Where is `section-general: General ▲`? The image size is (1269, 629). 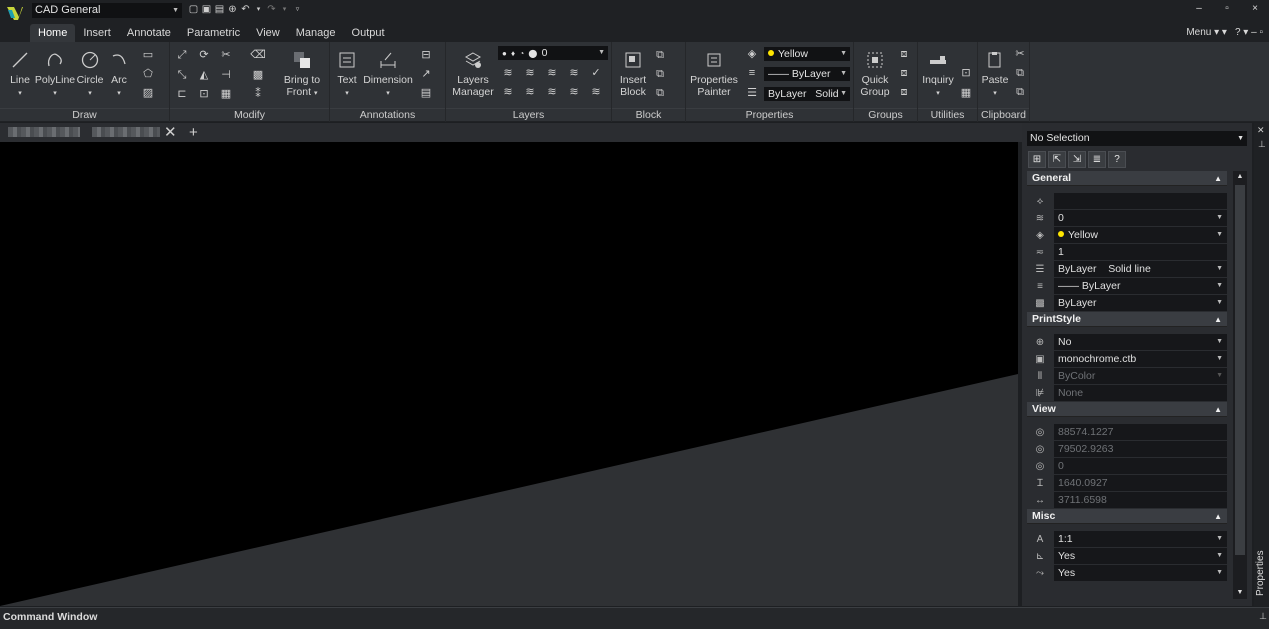 section-general: General ▲ is located at coordinates (1127, 178).